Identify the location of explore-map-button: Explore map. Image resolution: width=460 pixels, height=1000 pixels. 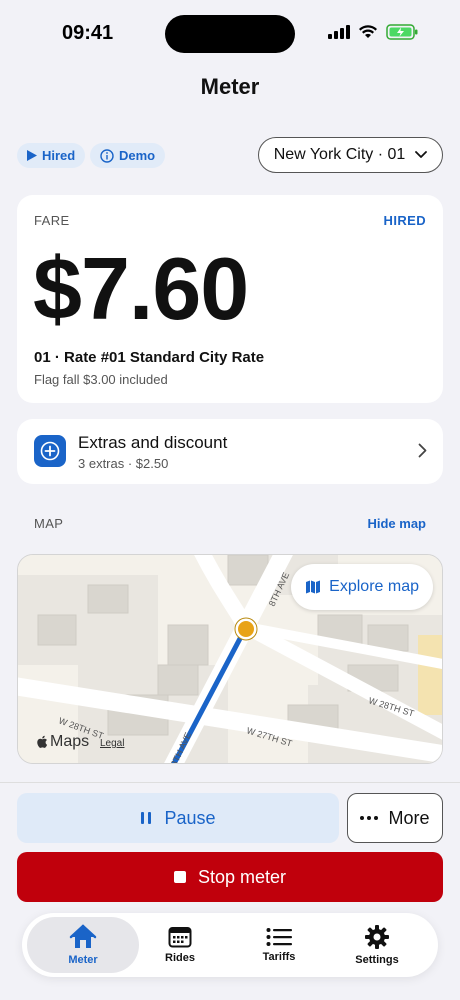
(362, 587).